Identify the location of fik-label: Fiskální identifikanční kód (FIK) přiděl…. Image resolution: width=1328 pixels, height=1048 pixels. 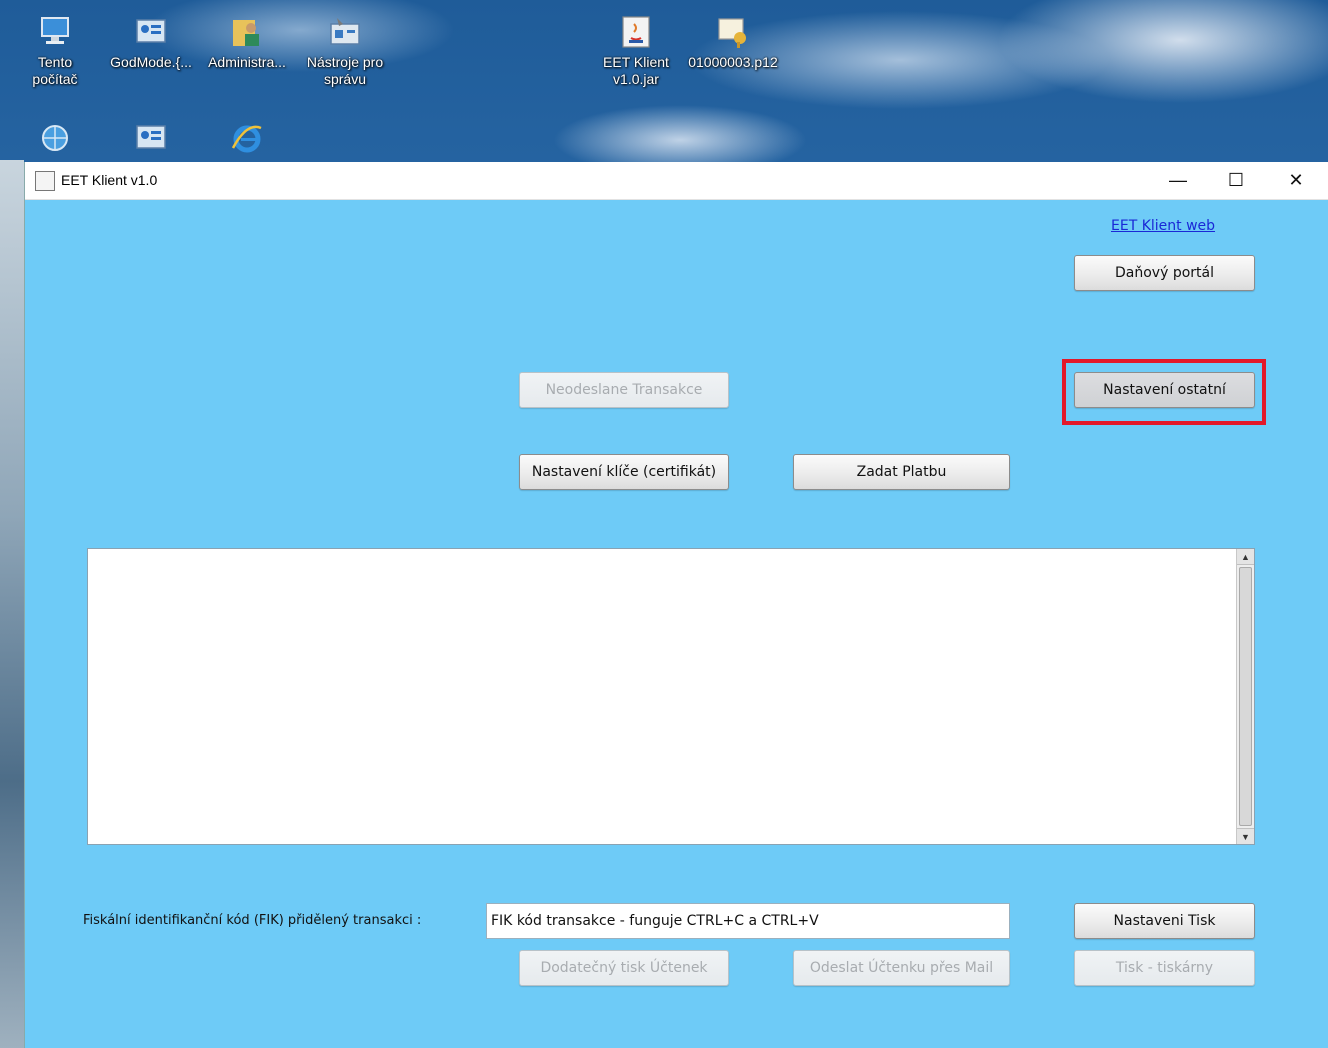
(252, 920).